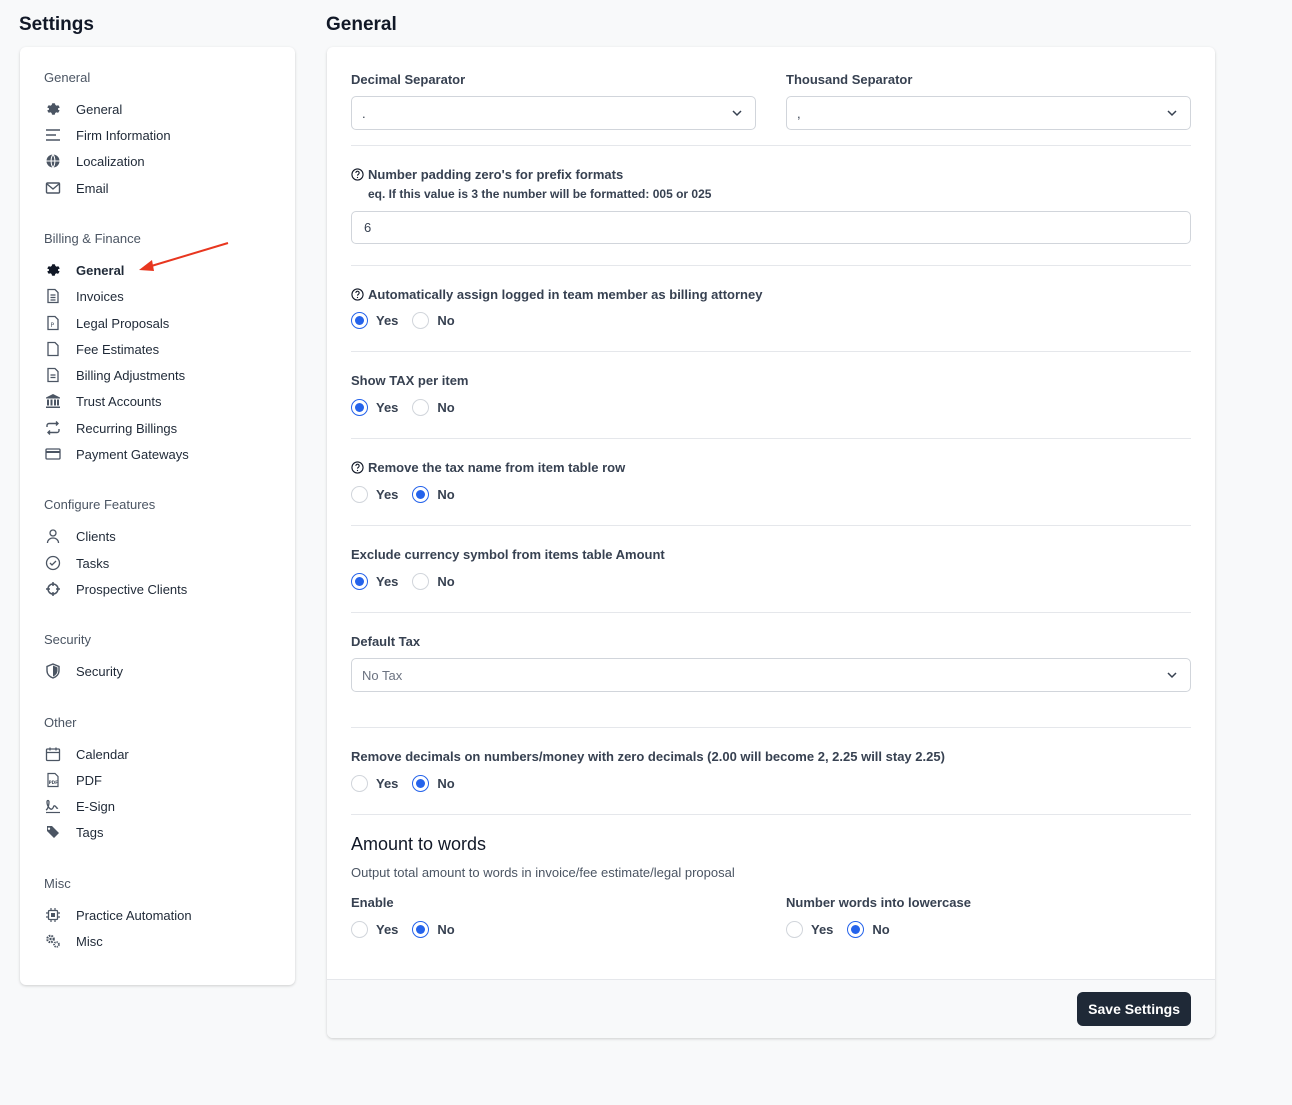 The height and width of the screenshot is (1105, 1292). Describe the element at coordinates (80, 536) in the screenshot. I see `sidebar-item-clients: Clients` at that location.